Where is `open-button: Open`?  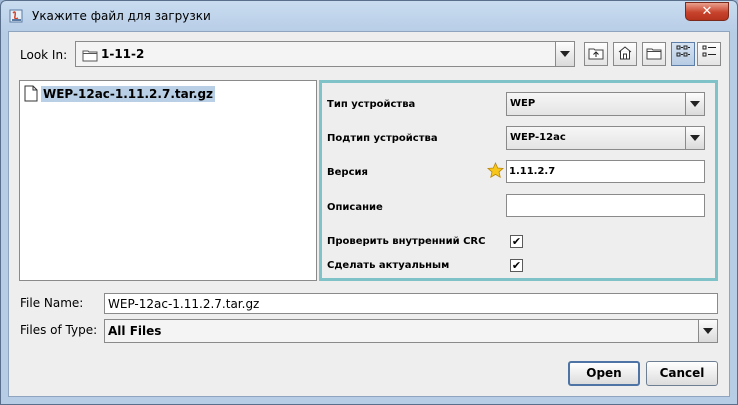 open-button: Open is located at coordinates (604, 373).